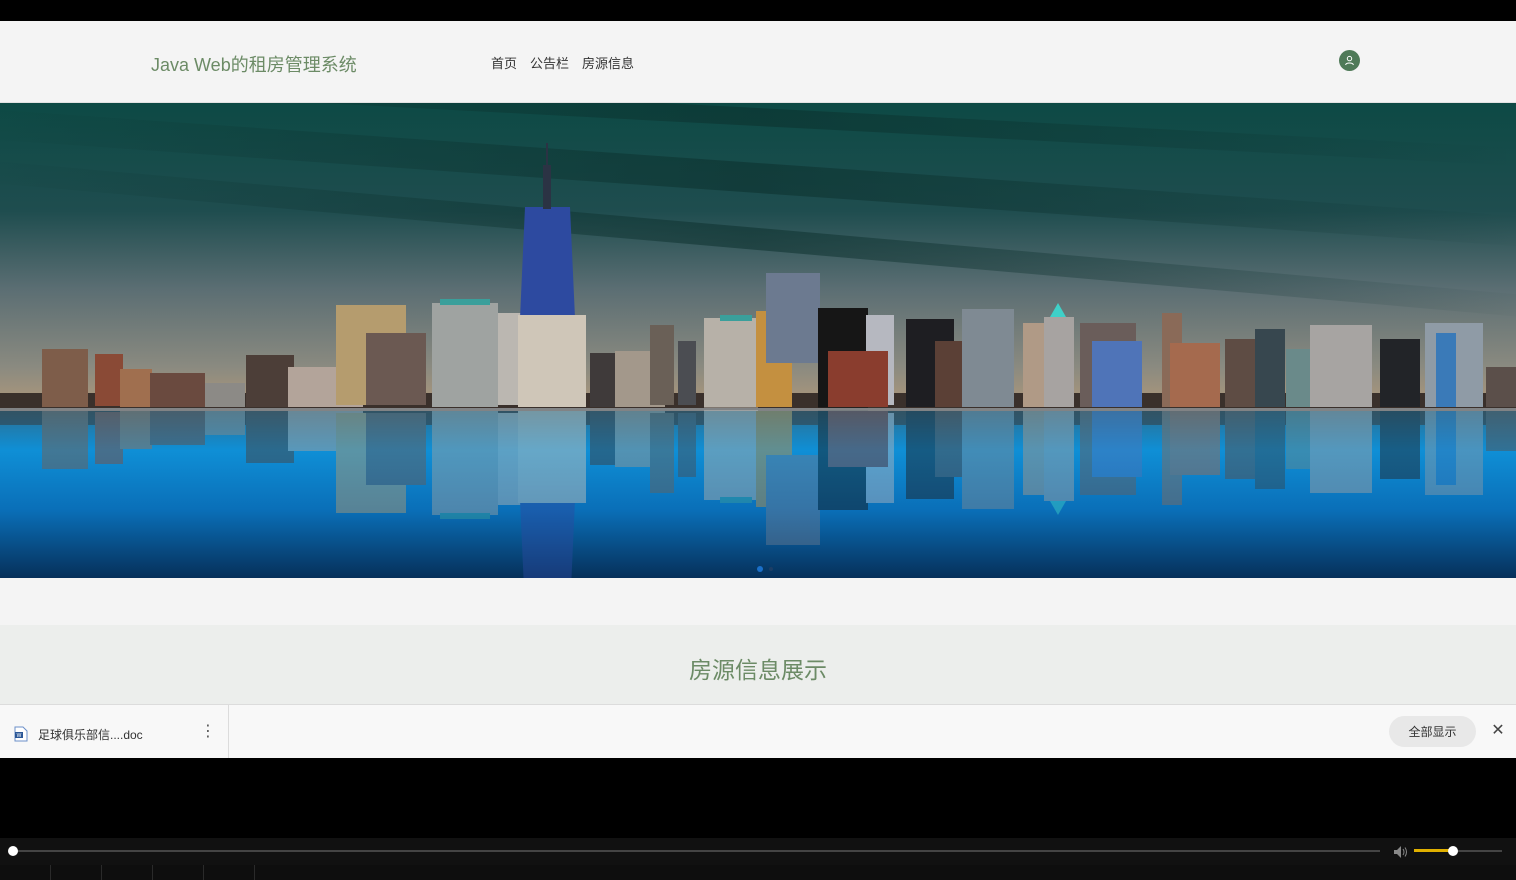 The width and height of the screenshot is (1516, 880). Describe the element at coordinates (208, 732) in the screenshot. I see `more-vertical-icon: ⋮` at that location.